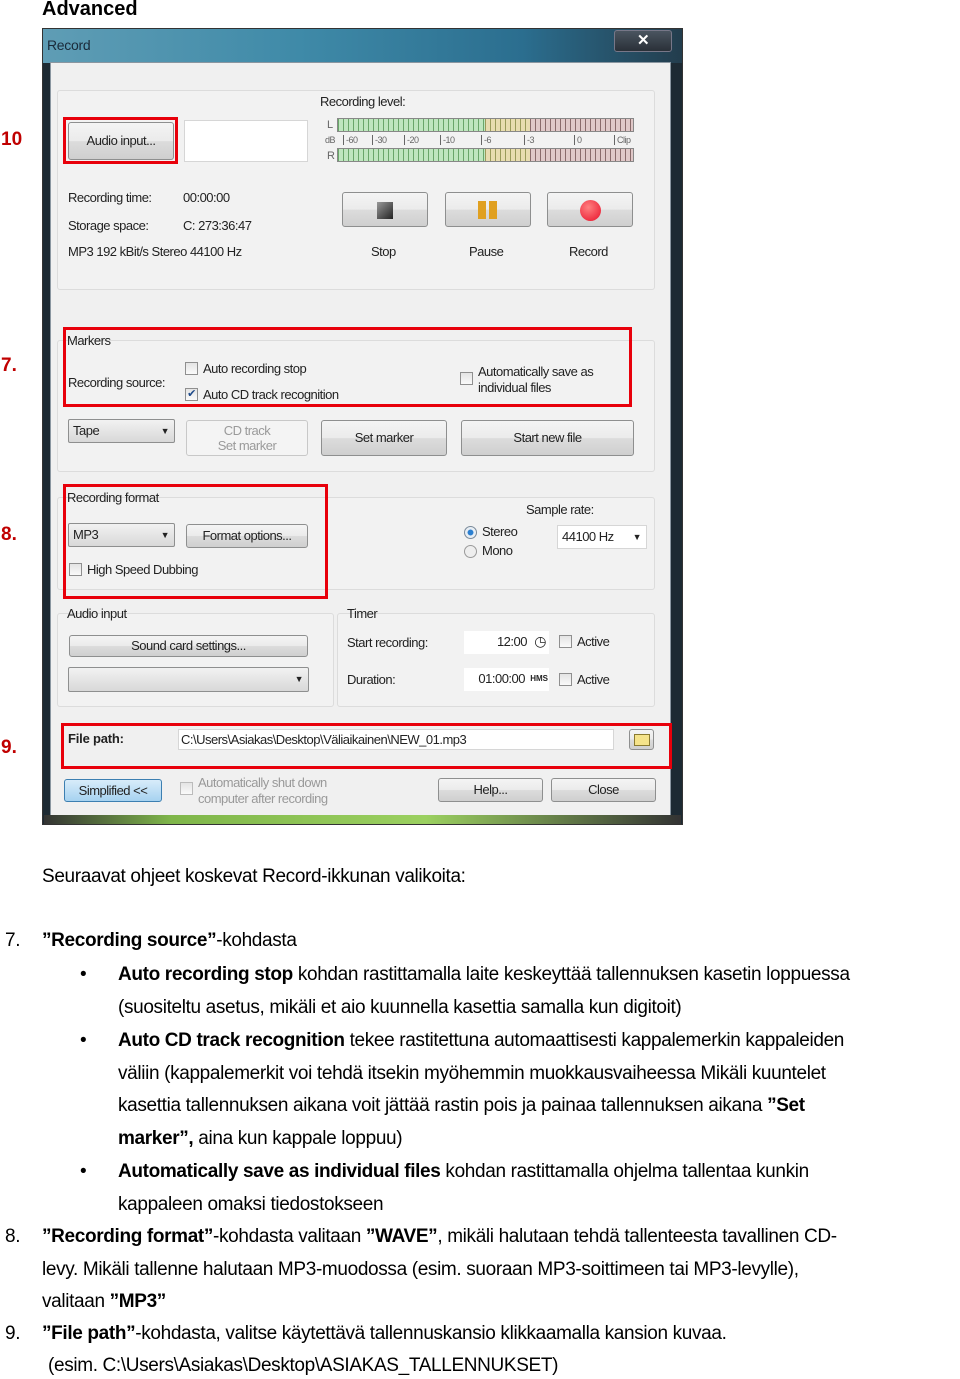 The image size is (960, 1379). Describe the element at coordinates (363, 101) in the screenshot. I see `recording-level-label: Recording level:` at that location.